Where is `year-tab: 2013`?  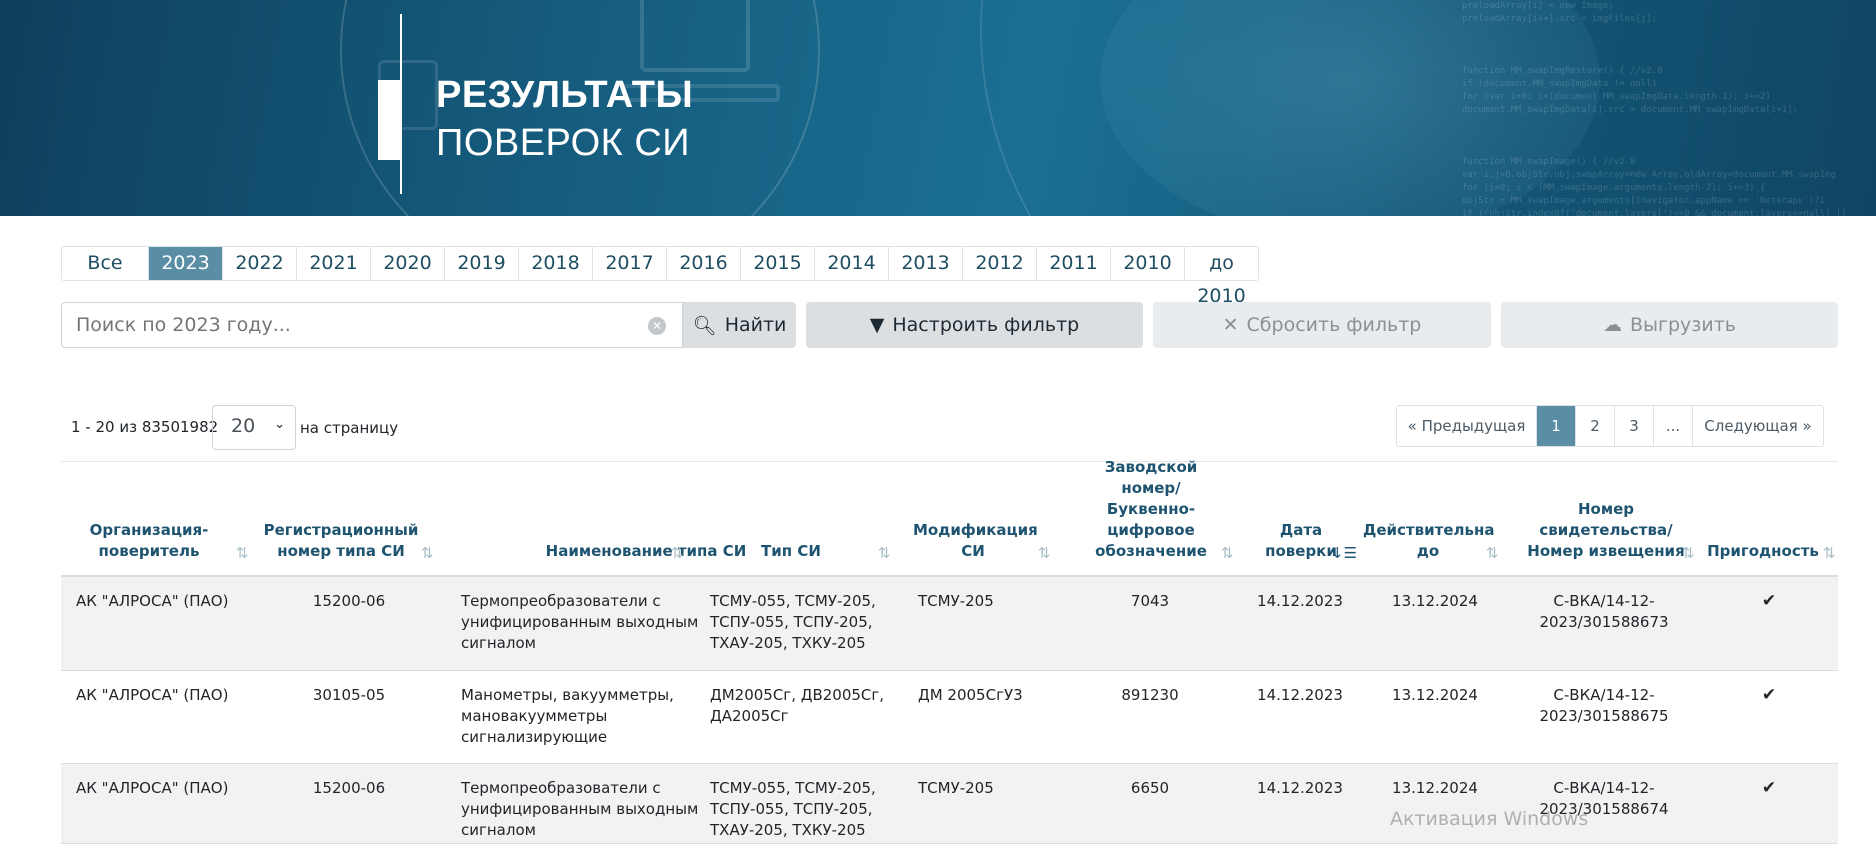 year-tab: 2013 is located at coordinates (926, 263).